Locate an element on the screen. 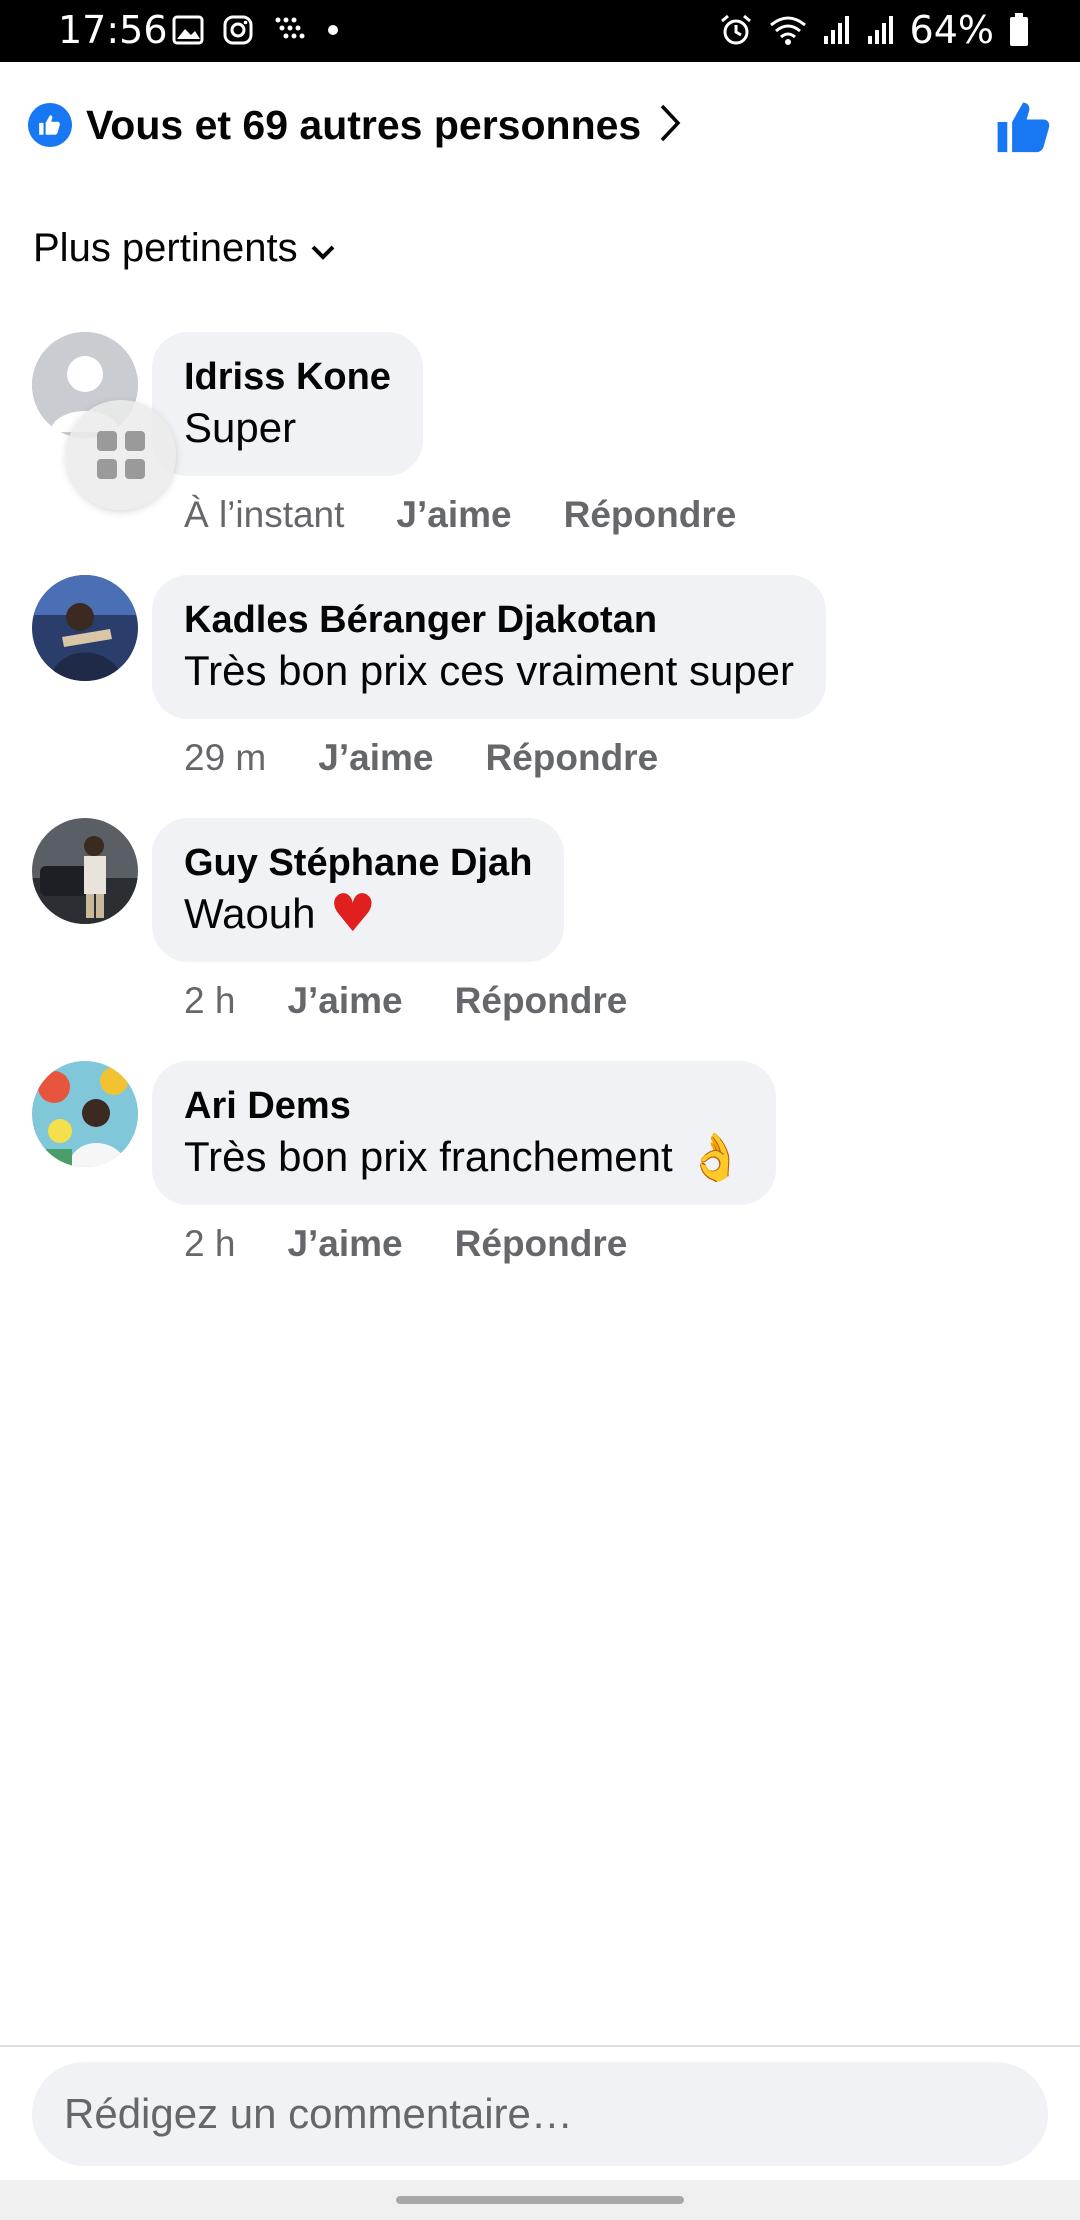 Image resolution: width=1080 pixels, height=2220 pixels. chevron-down-icon is located at coordinates (323, 248).